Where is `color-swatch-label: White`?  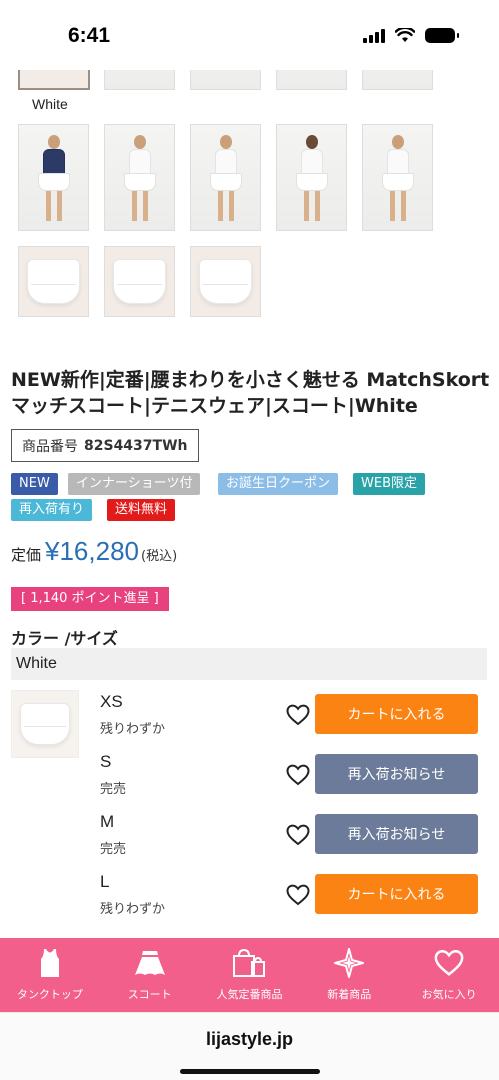
color-swatch-label: White is located at coordinates (50, 104).